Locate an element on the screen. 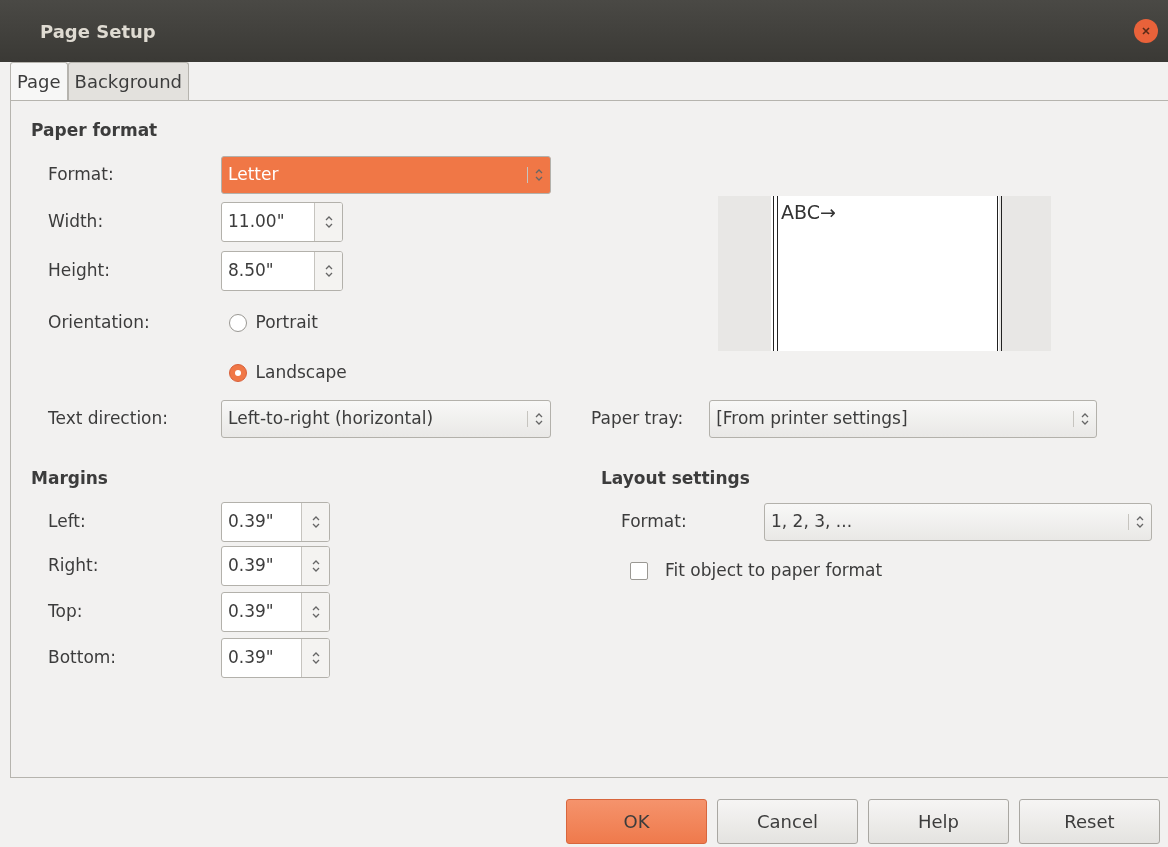  dialog-button: OK is located at coordinates (636, 821).